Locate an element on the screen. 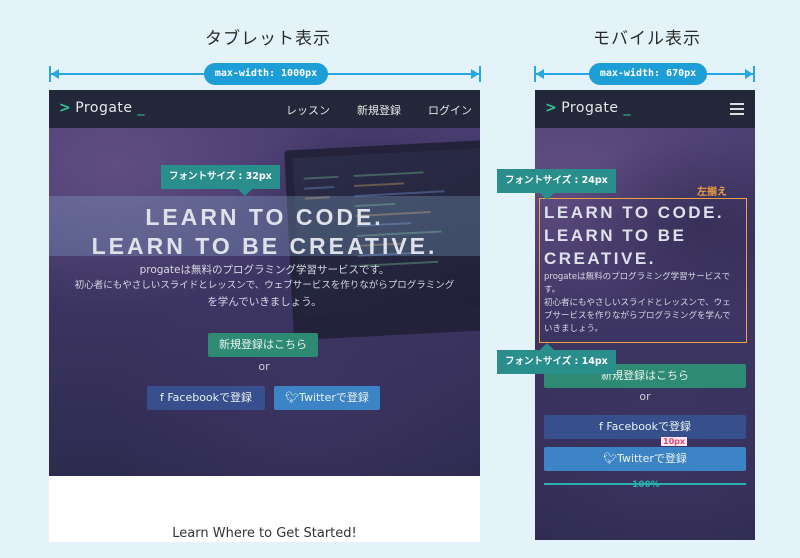  mobile-logo: > Progate _ is located at coordinates (588, 108).